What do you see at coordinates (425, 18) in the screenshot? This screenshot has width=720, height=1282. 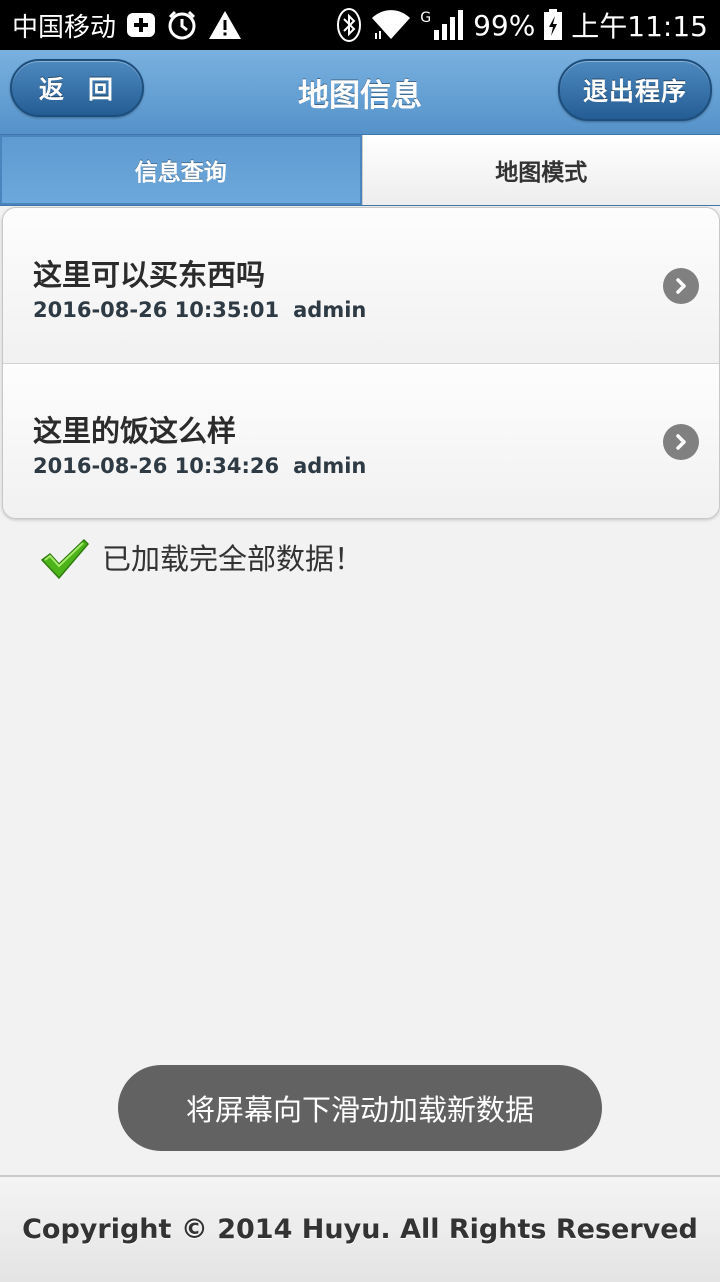 I see `network-type-label: G` at bounding box center [425, 18].